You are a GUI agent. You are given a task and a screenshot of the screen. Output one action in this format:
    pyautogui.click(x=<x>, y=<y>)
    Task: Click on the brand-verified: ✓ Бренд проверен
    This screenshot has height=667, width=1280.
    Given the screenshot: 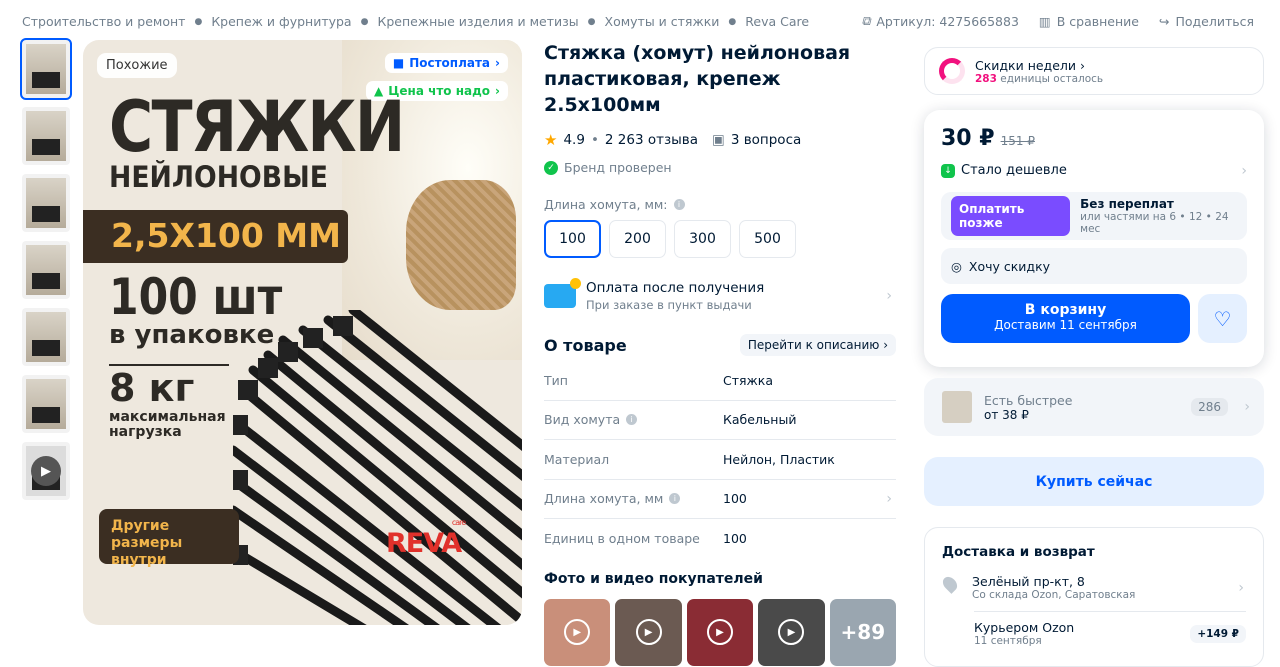 What is the action you would take?
    pyautogui.click(x=720, y=167)
    